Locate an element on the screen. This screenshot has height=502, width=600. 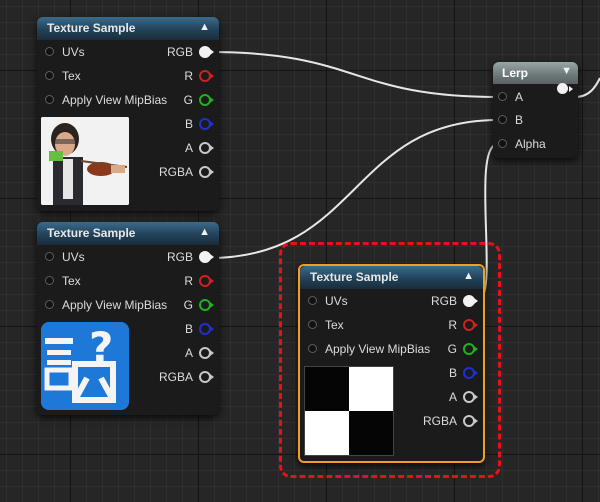
question-glyph: ? is located at coordinates (101, 347).